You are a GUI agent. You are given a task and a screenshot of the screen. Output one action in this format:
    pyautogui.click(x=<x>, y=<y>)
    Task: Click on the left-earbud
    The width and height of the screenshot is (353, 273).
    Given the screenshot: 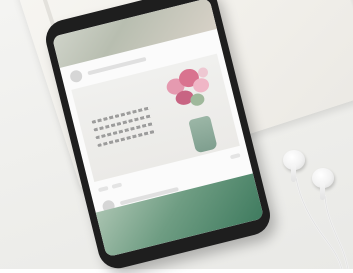 What is the action you would take?
    pyautogui.click(x=294, y=166)
    